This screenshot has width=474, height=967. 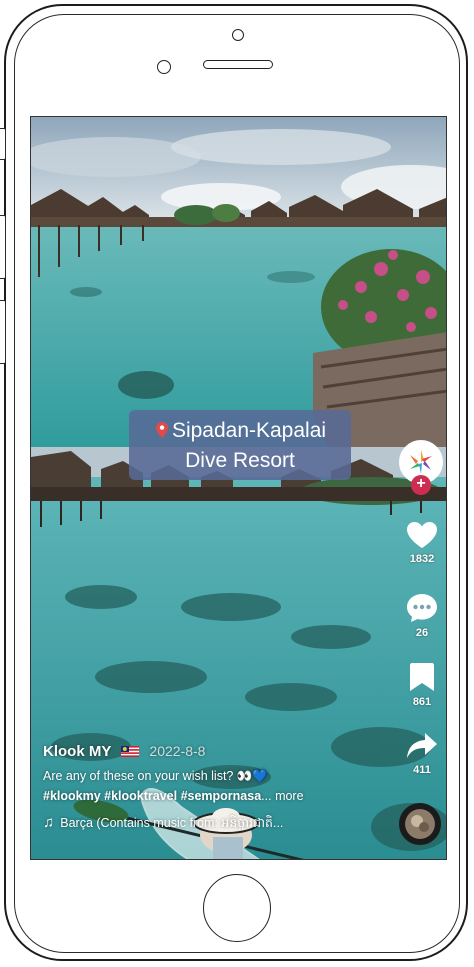 What do you see at coordinates (155, 776) in the screenshot?
I see `caption-text: Are any of these on your wish list? 👀💙` at bounding box center [155, 776].